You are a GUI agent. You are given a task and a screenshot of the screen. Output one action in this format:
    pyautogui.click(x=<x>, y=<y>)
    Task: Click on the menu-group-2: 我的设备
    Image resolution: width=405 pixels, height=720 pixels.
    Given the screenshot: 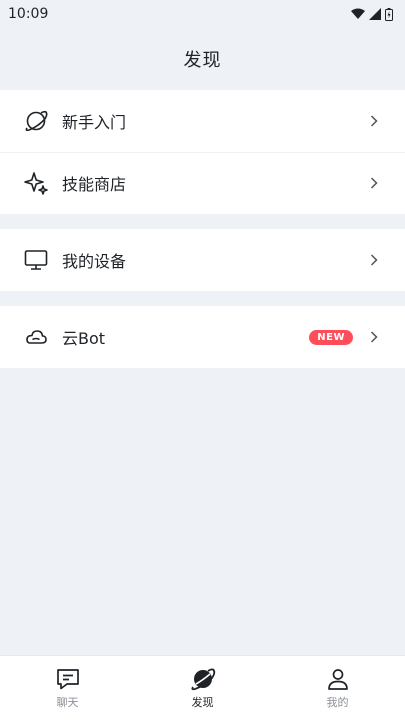 What is the action you would take?
    pyautogui.click(x=202, y=260)
    